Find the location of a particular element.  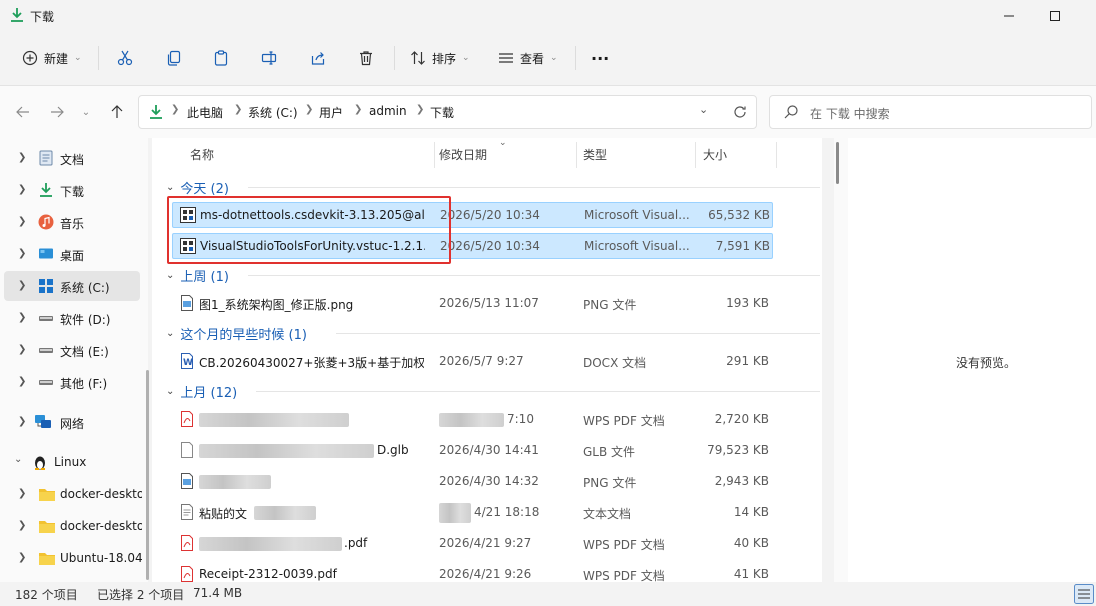

back-button is located at coordinates (23, 112).